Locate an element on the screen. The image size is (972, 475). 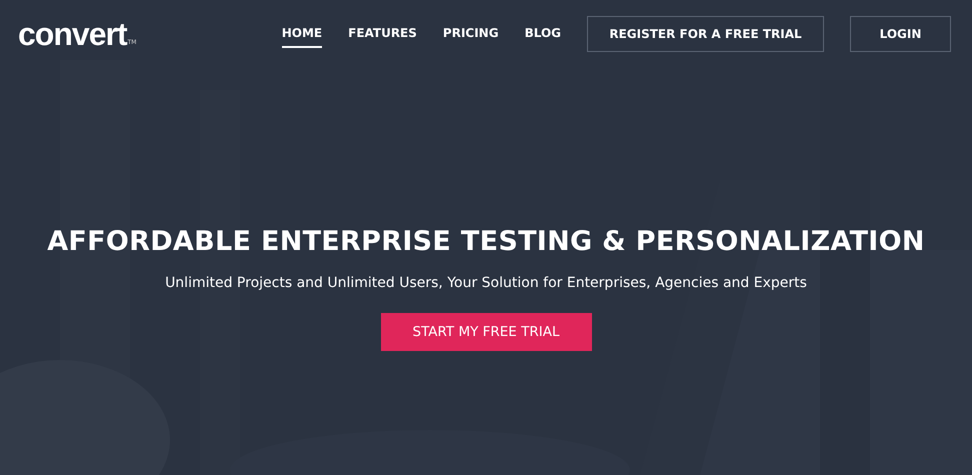
logo-text: convert is located at coordinates (72, 34).